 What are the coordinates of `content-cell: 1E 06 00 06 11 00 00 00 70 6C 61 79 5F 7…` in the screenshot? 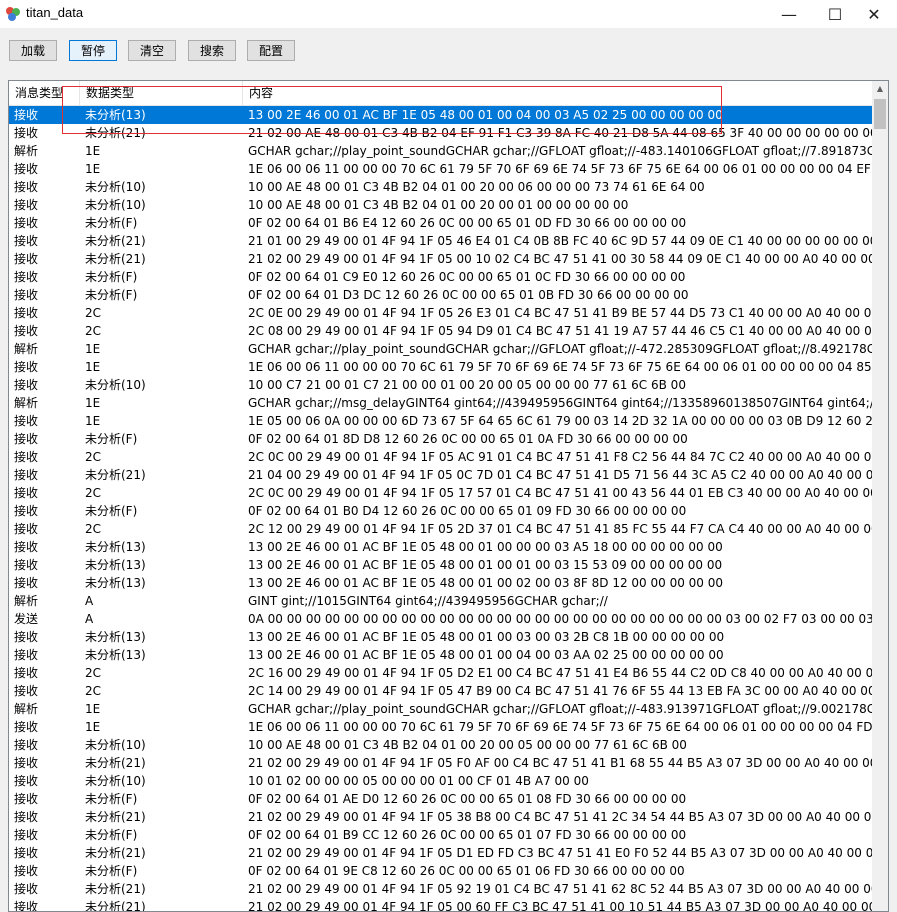 It's located at (561, 367).